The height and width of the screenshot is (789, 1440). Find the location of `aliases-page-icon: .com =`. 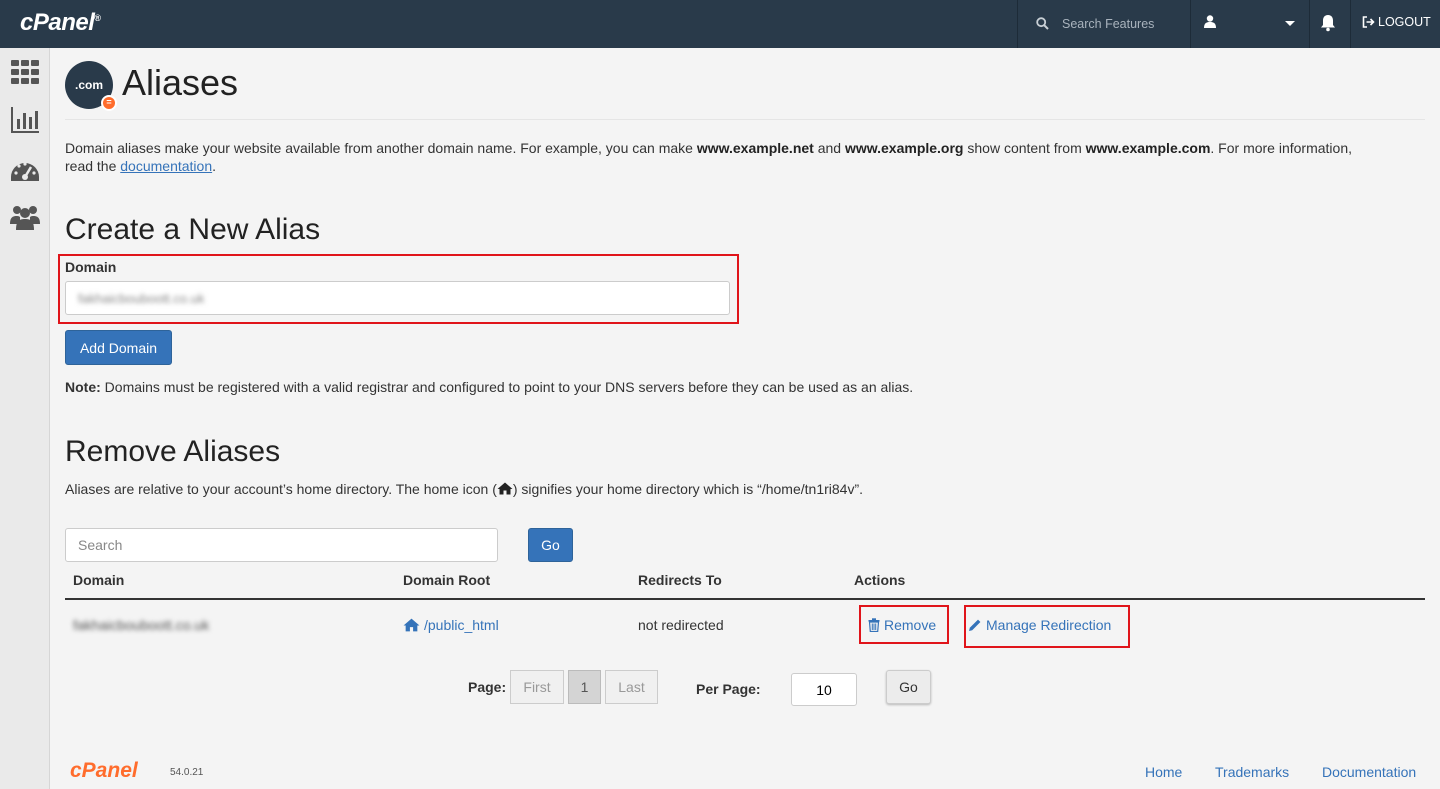

aliases-page-icon: .com = is located at coordinates (91, 86).